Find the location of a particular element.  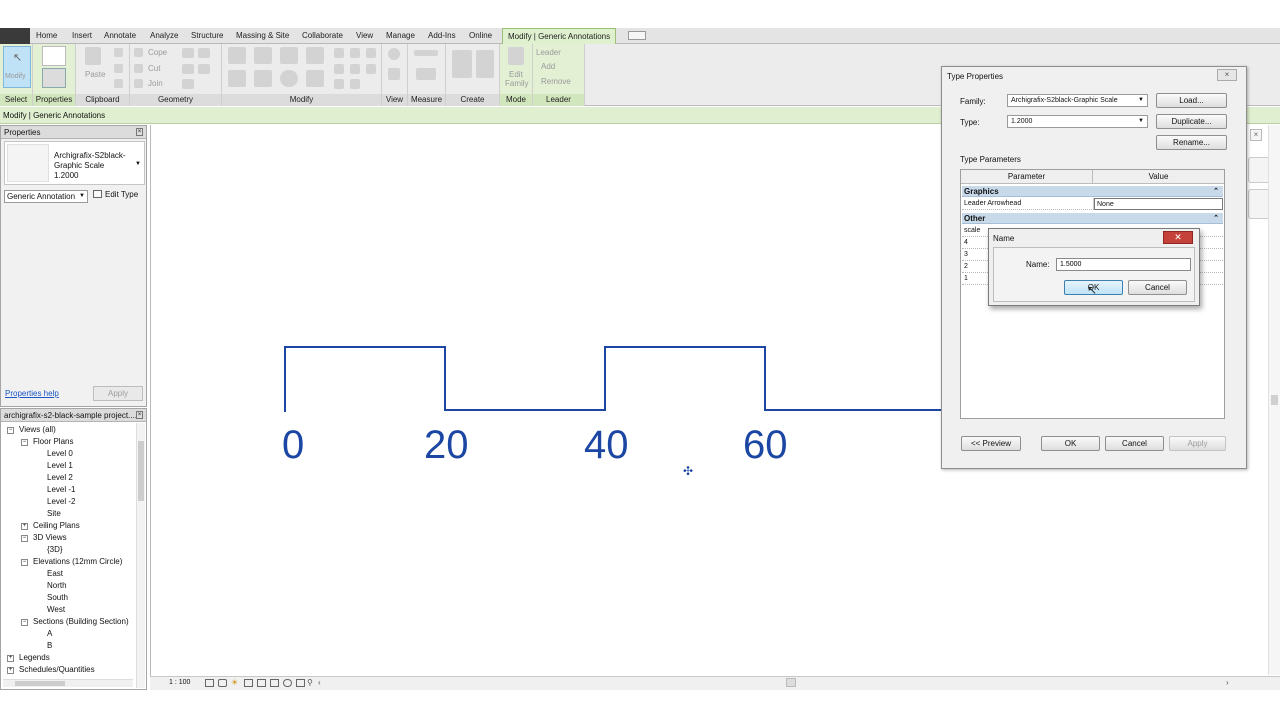

add-leader-label: Add is located at coordinates (548, 66).